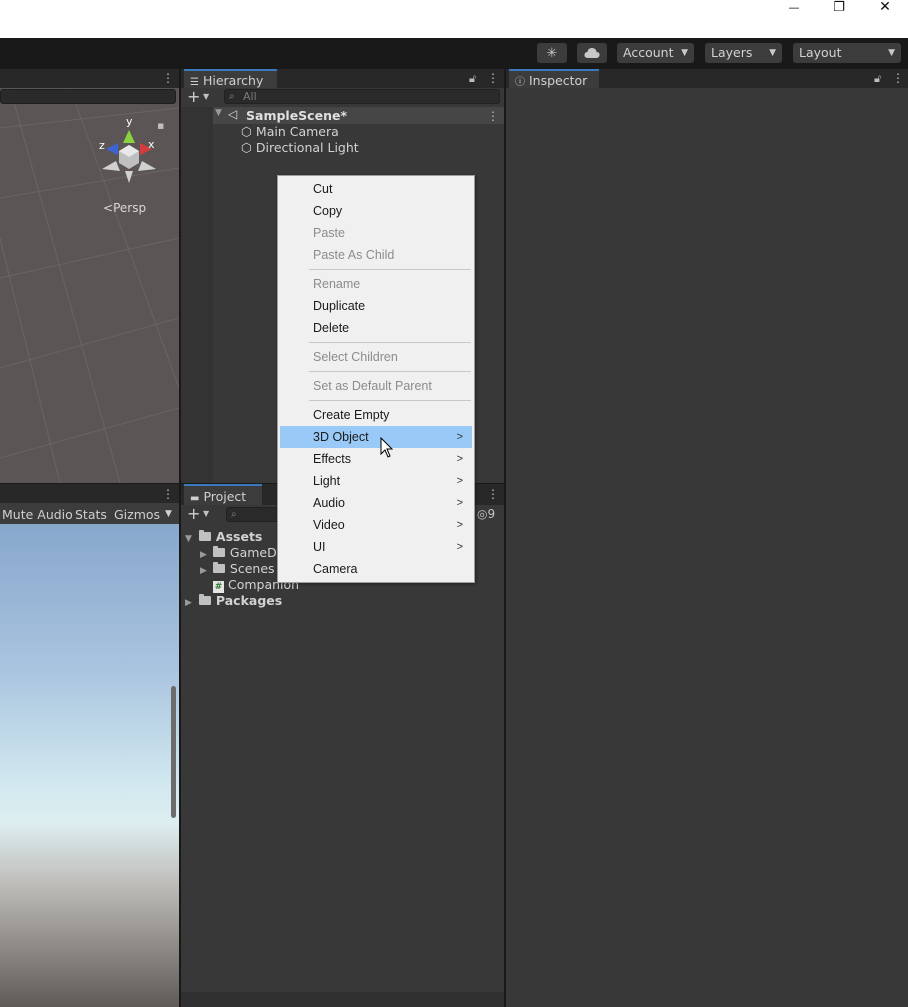 The height and width of the screenshot is (1007, 908). What do you see at coordinates (592, 53) in the screenshot?
I see `collab-button` at bounding box center [592, 53].